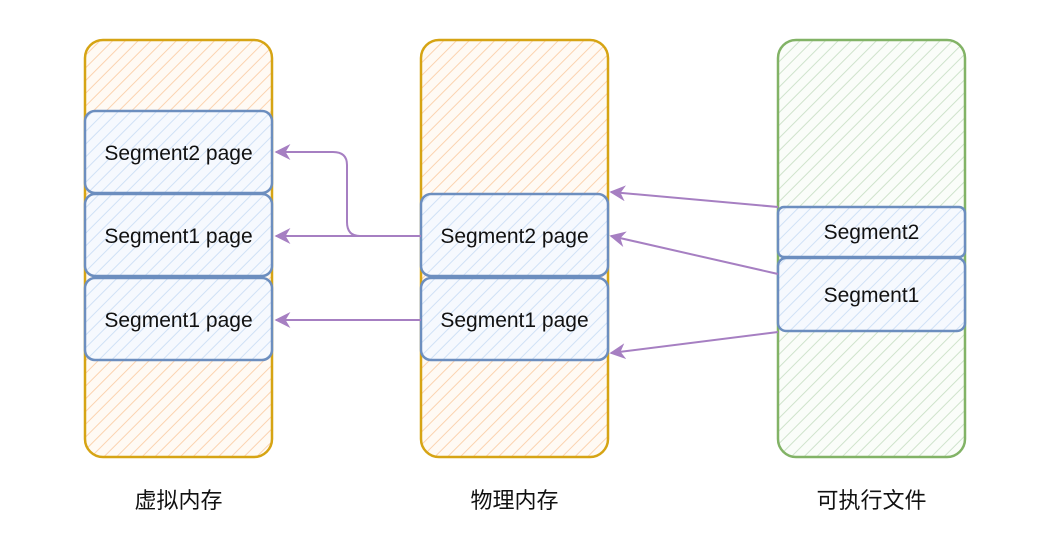  I want to click on arrow-file-seg2-to-physical-top, so click(694, 196).